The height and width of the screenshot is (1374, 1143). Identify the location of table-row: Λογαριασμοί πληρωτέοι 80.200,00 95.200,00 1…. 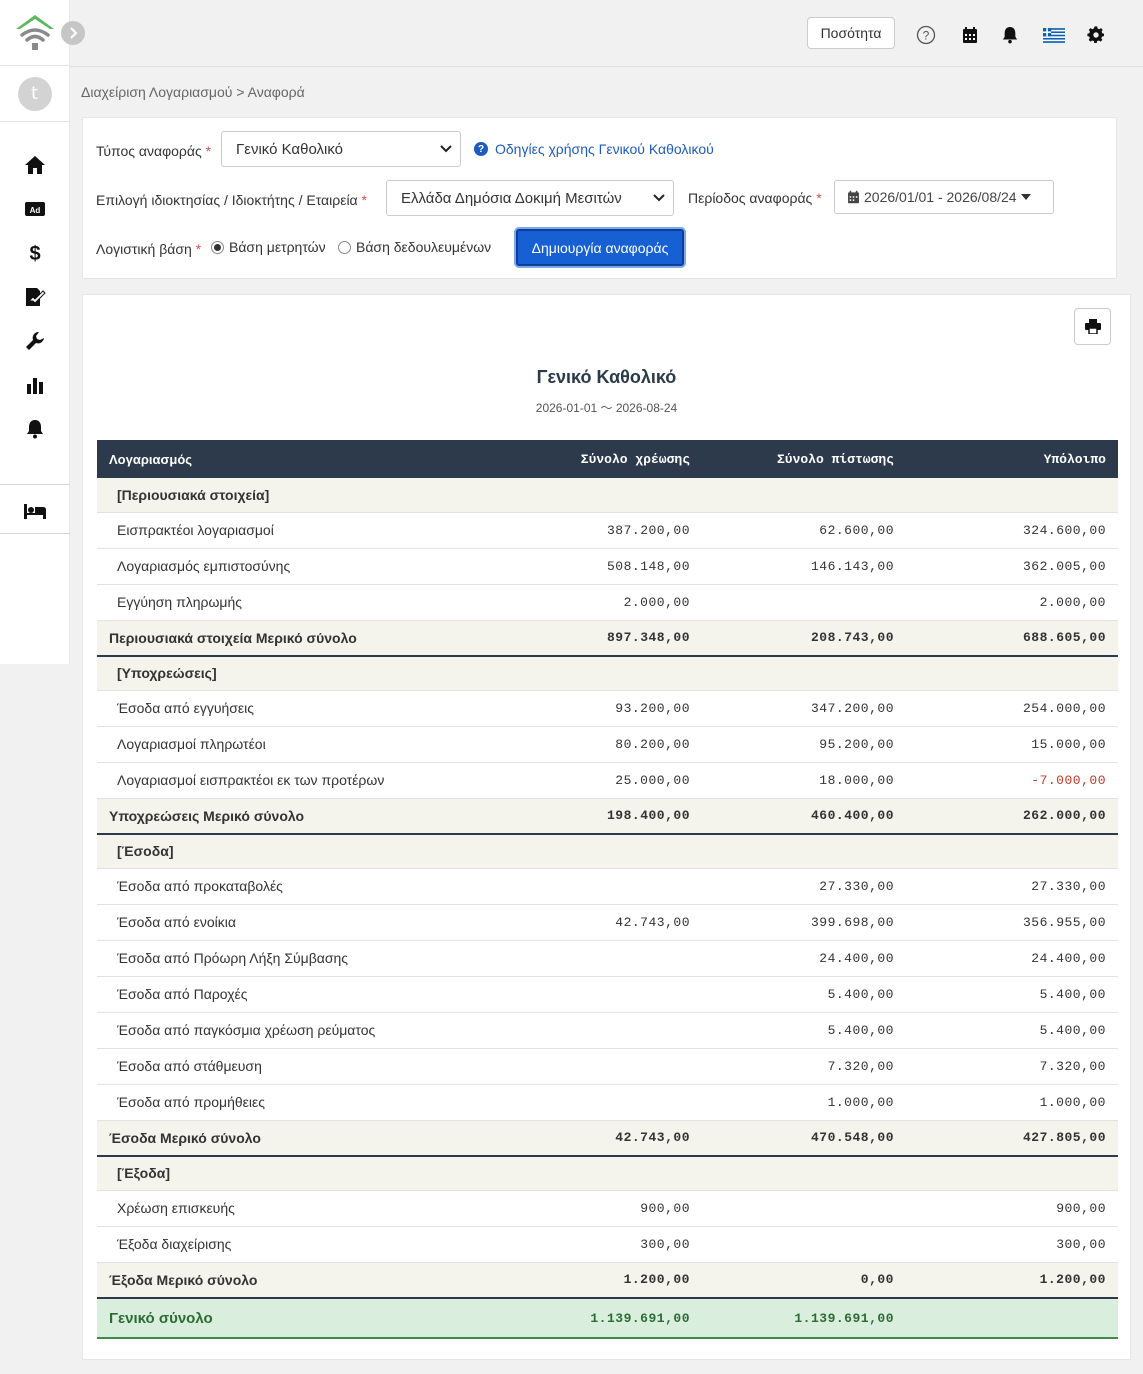
(607, 744).